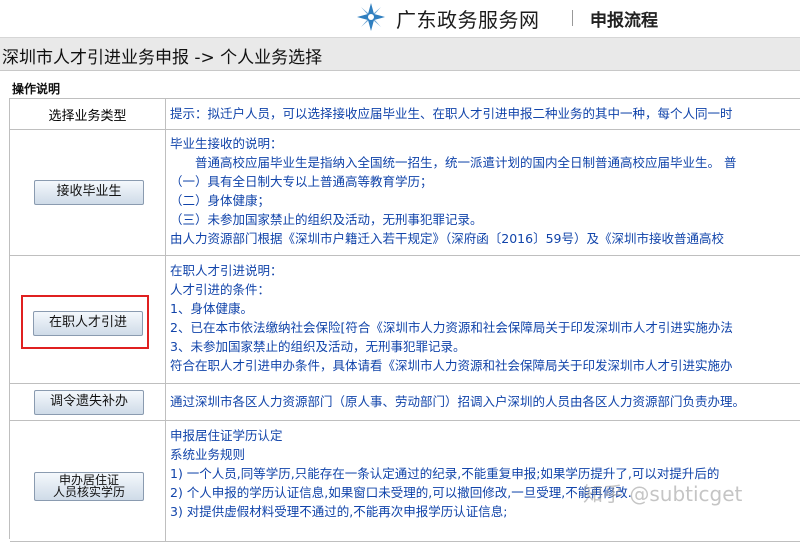 This screenshot has height=546, width=800. I want to click on page-title-bar: 深圳市人才引进业务申报 -> 个人业务选择, so click(400, 54).